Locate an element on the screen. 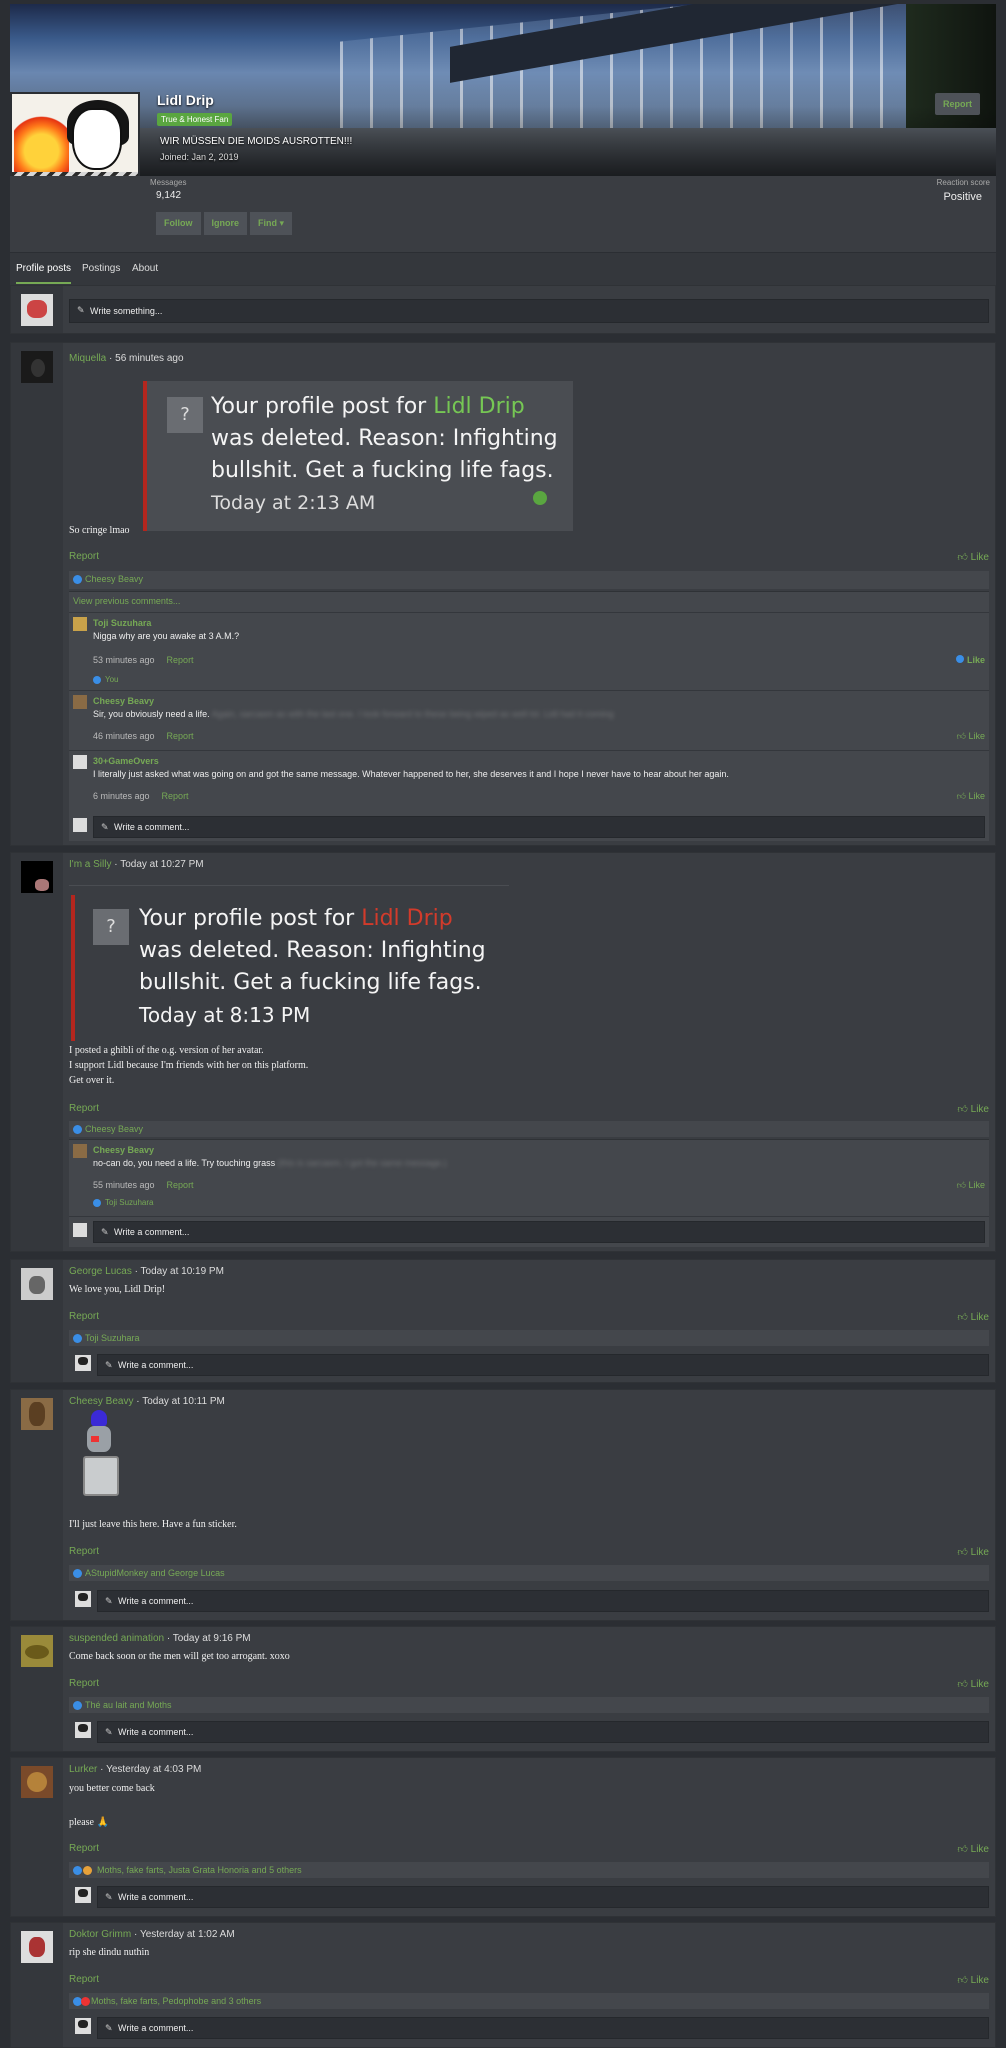 The image size is (1006, 2048). comment-reactions: Toji Suzuhara is located at coordinates (123, 1202).